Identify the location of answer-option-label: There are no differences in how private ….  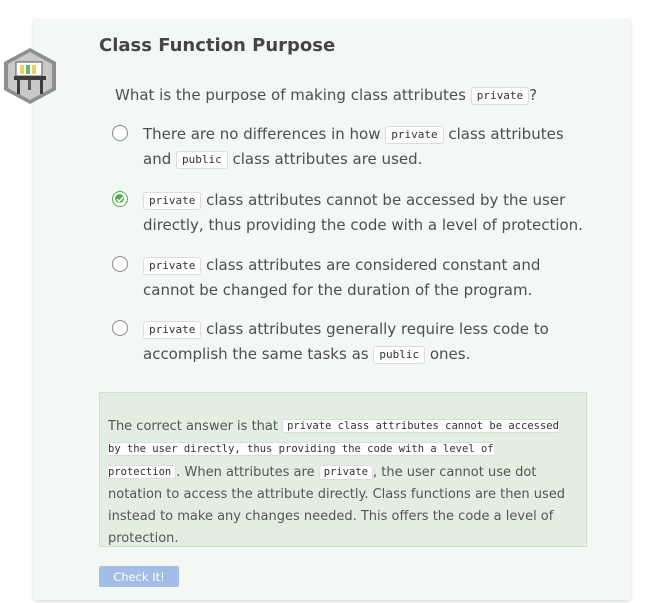
(353, 147).